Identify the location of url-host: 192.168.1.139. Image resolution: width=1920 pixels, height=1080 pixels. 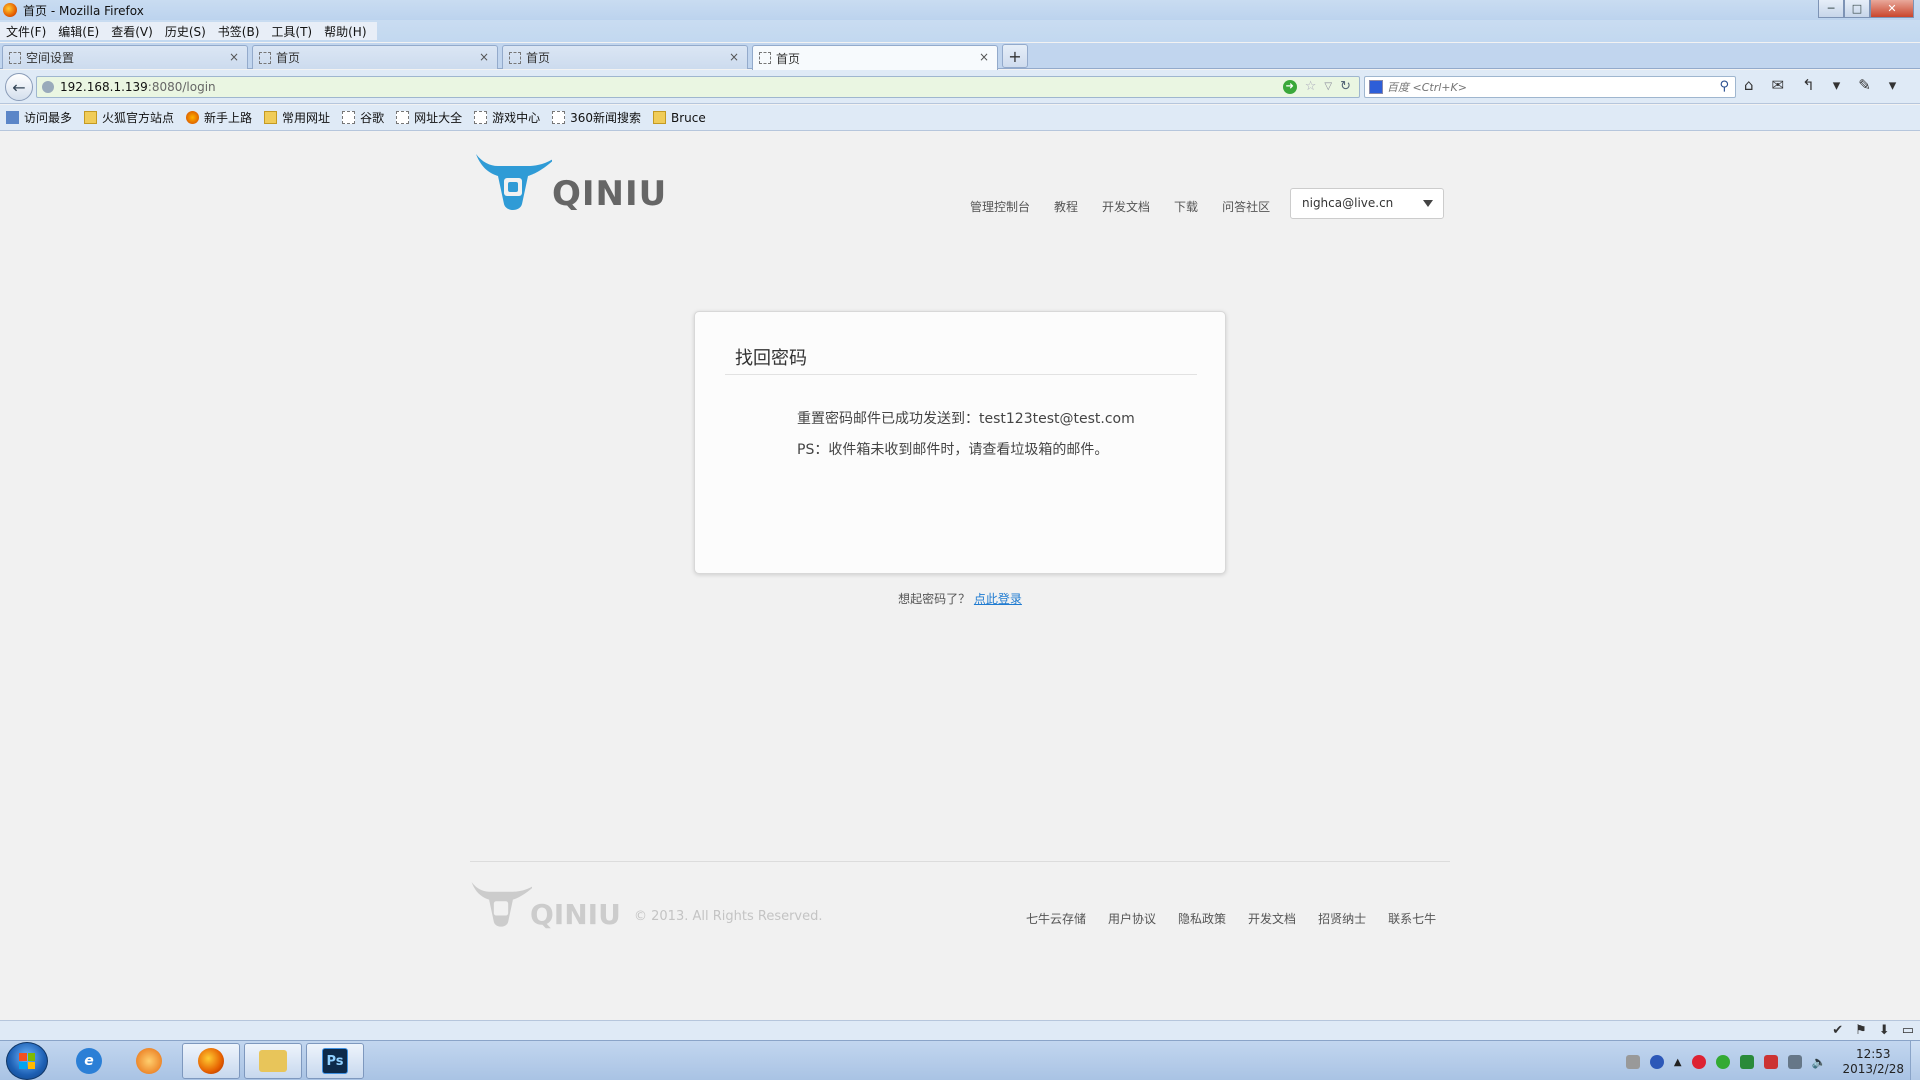
(104, 87).